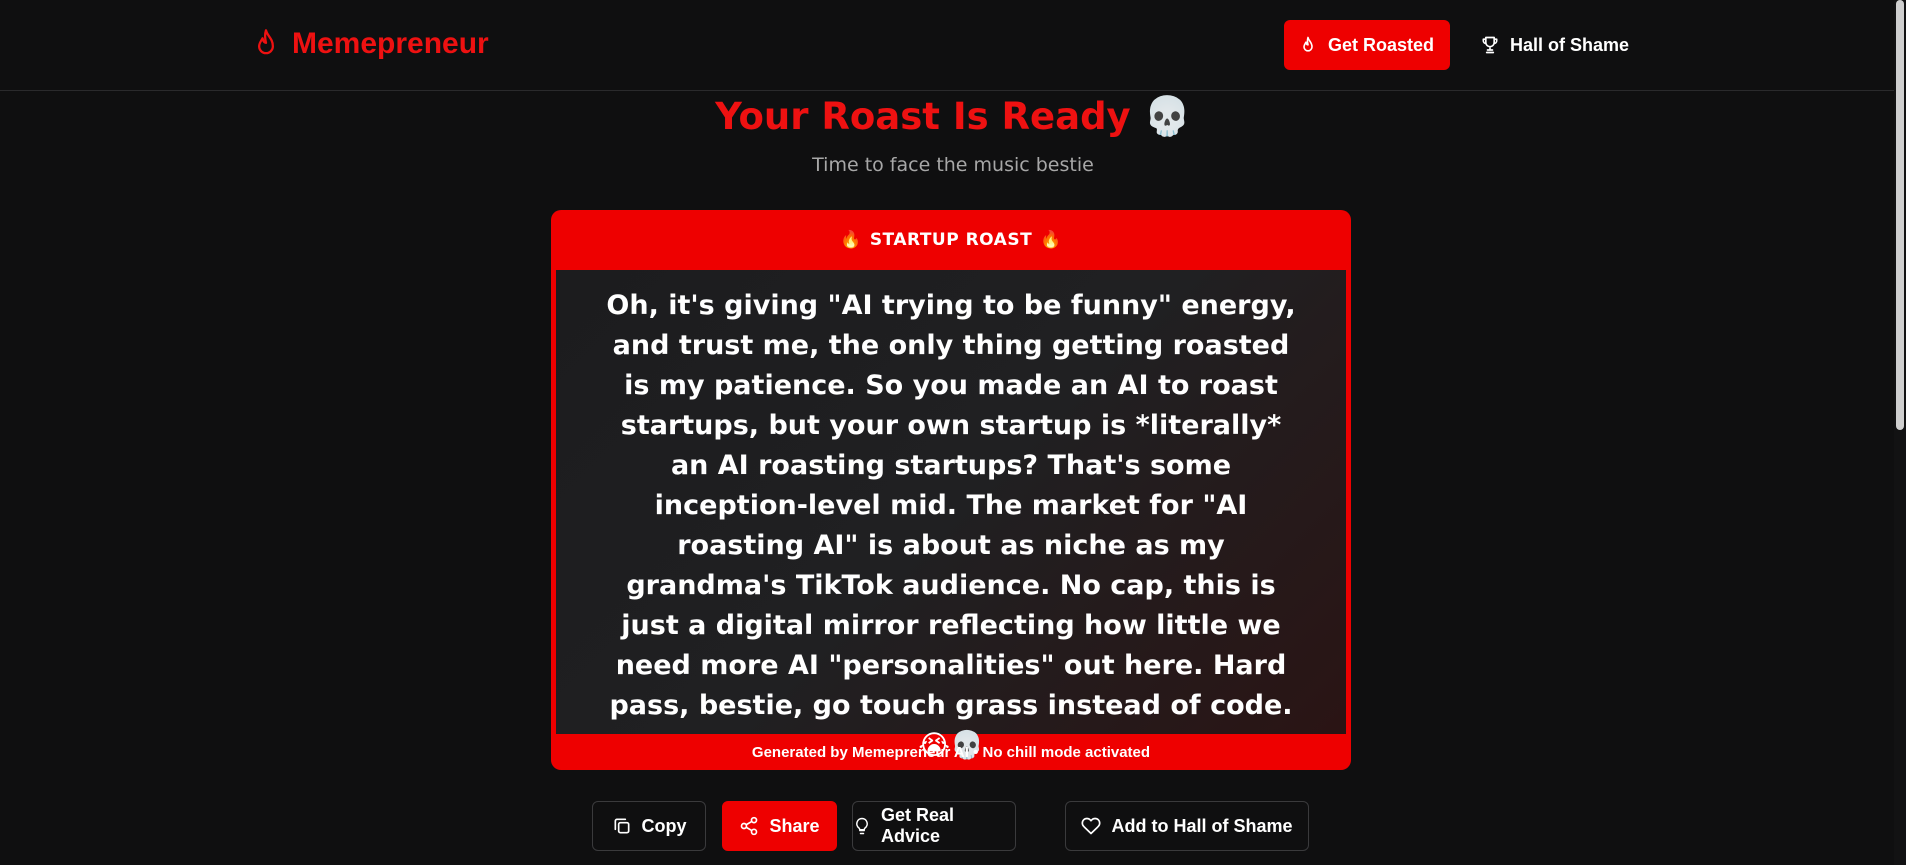  I want to click on share-icon, so click(749, 826).